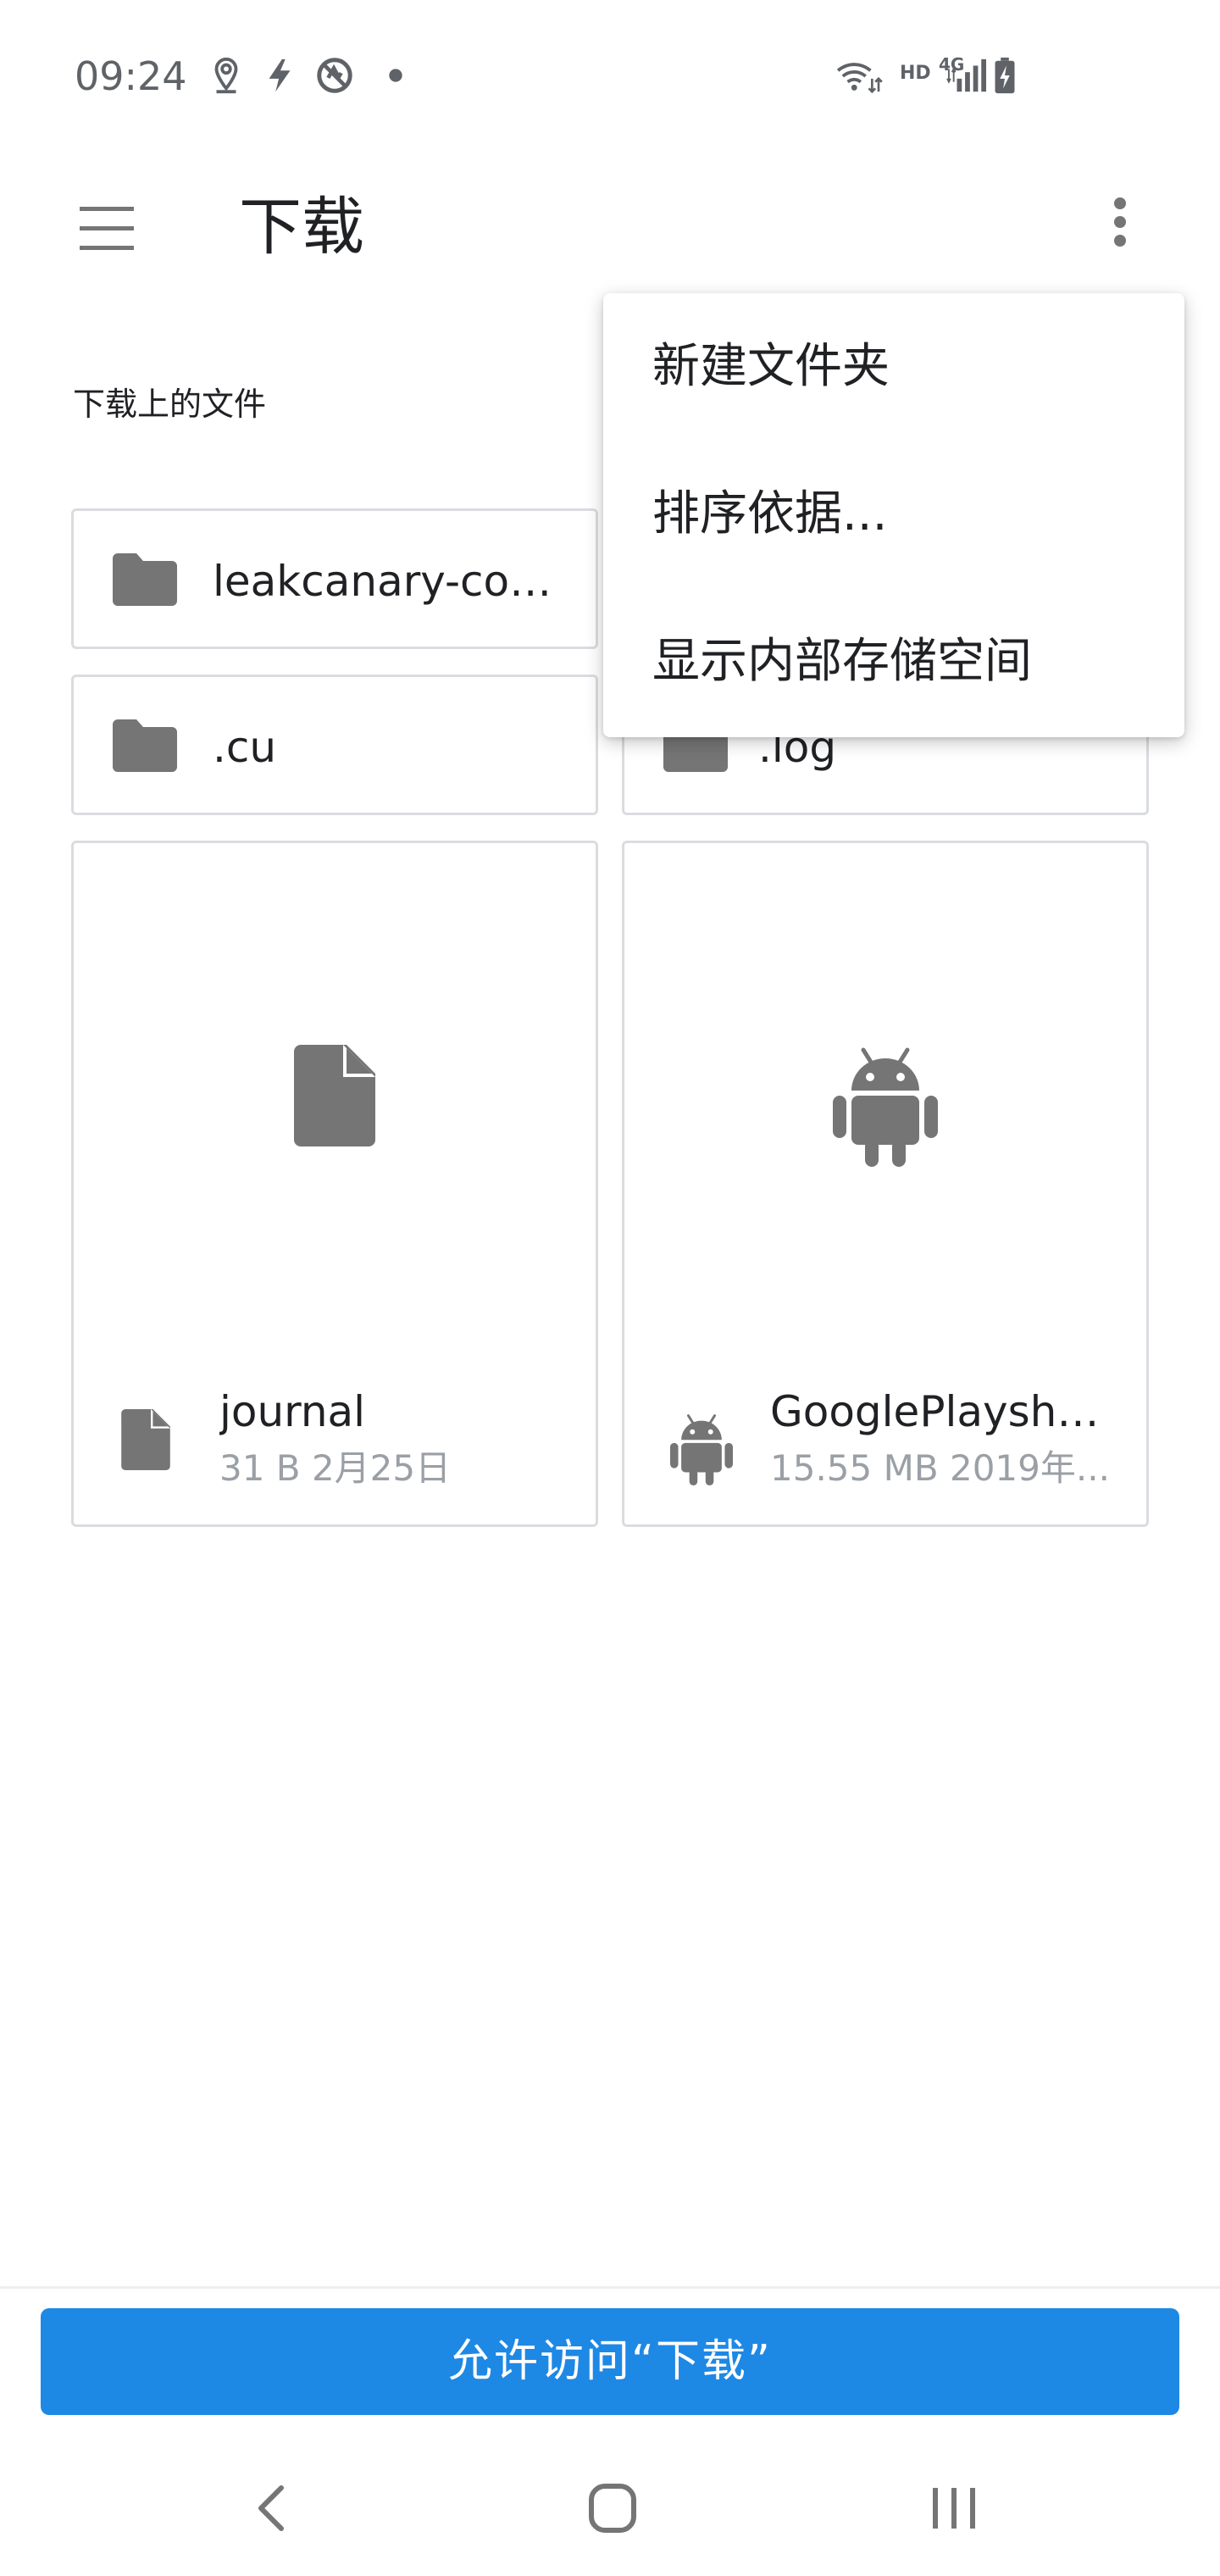 Image resolution: width=1220 pixels, height=2576 pixels. I want to click on allow-access-button: 允许访问“下载”, so click(610, 2361).